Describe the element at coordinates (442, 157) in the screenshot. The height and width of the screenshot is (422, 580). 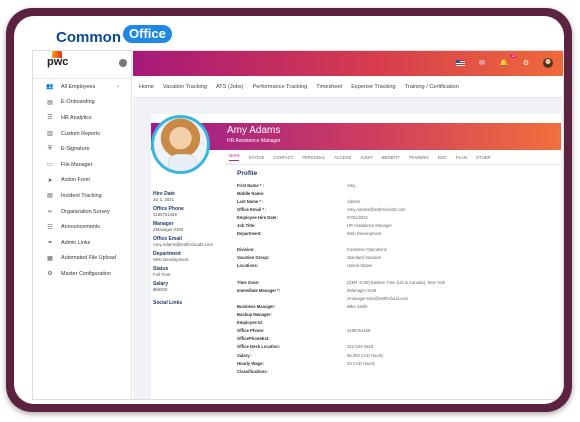
I see `subtab-item: DOC` at that location.